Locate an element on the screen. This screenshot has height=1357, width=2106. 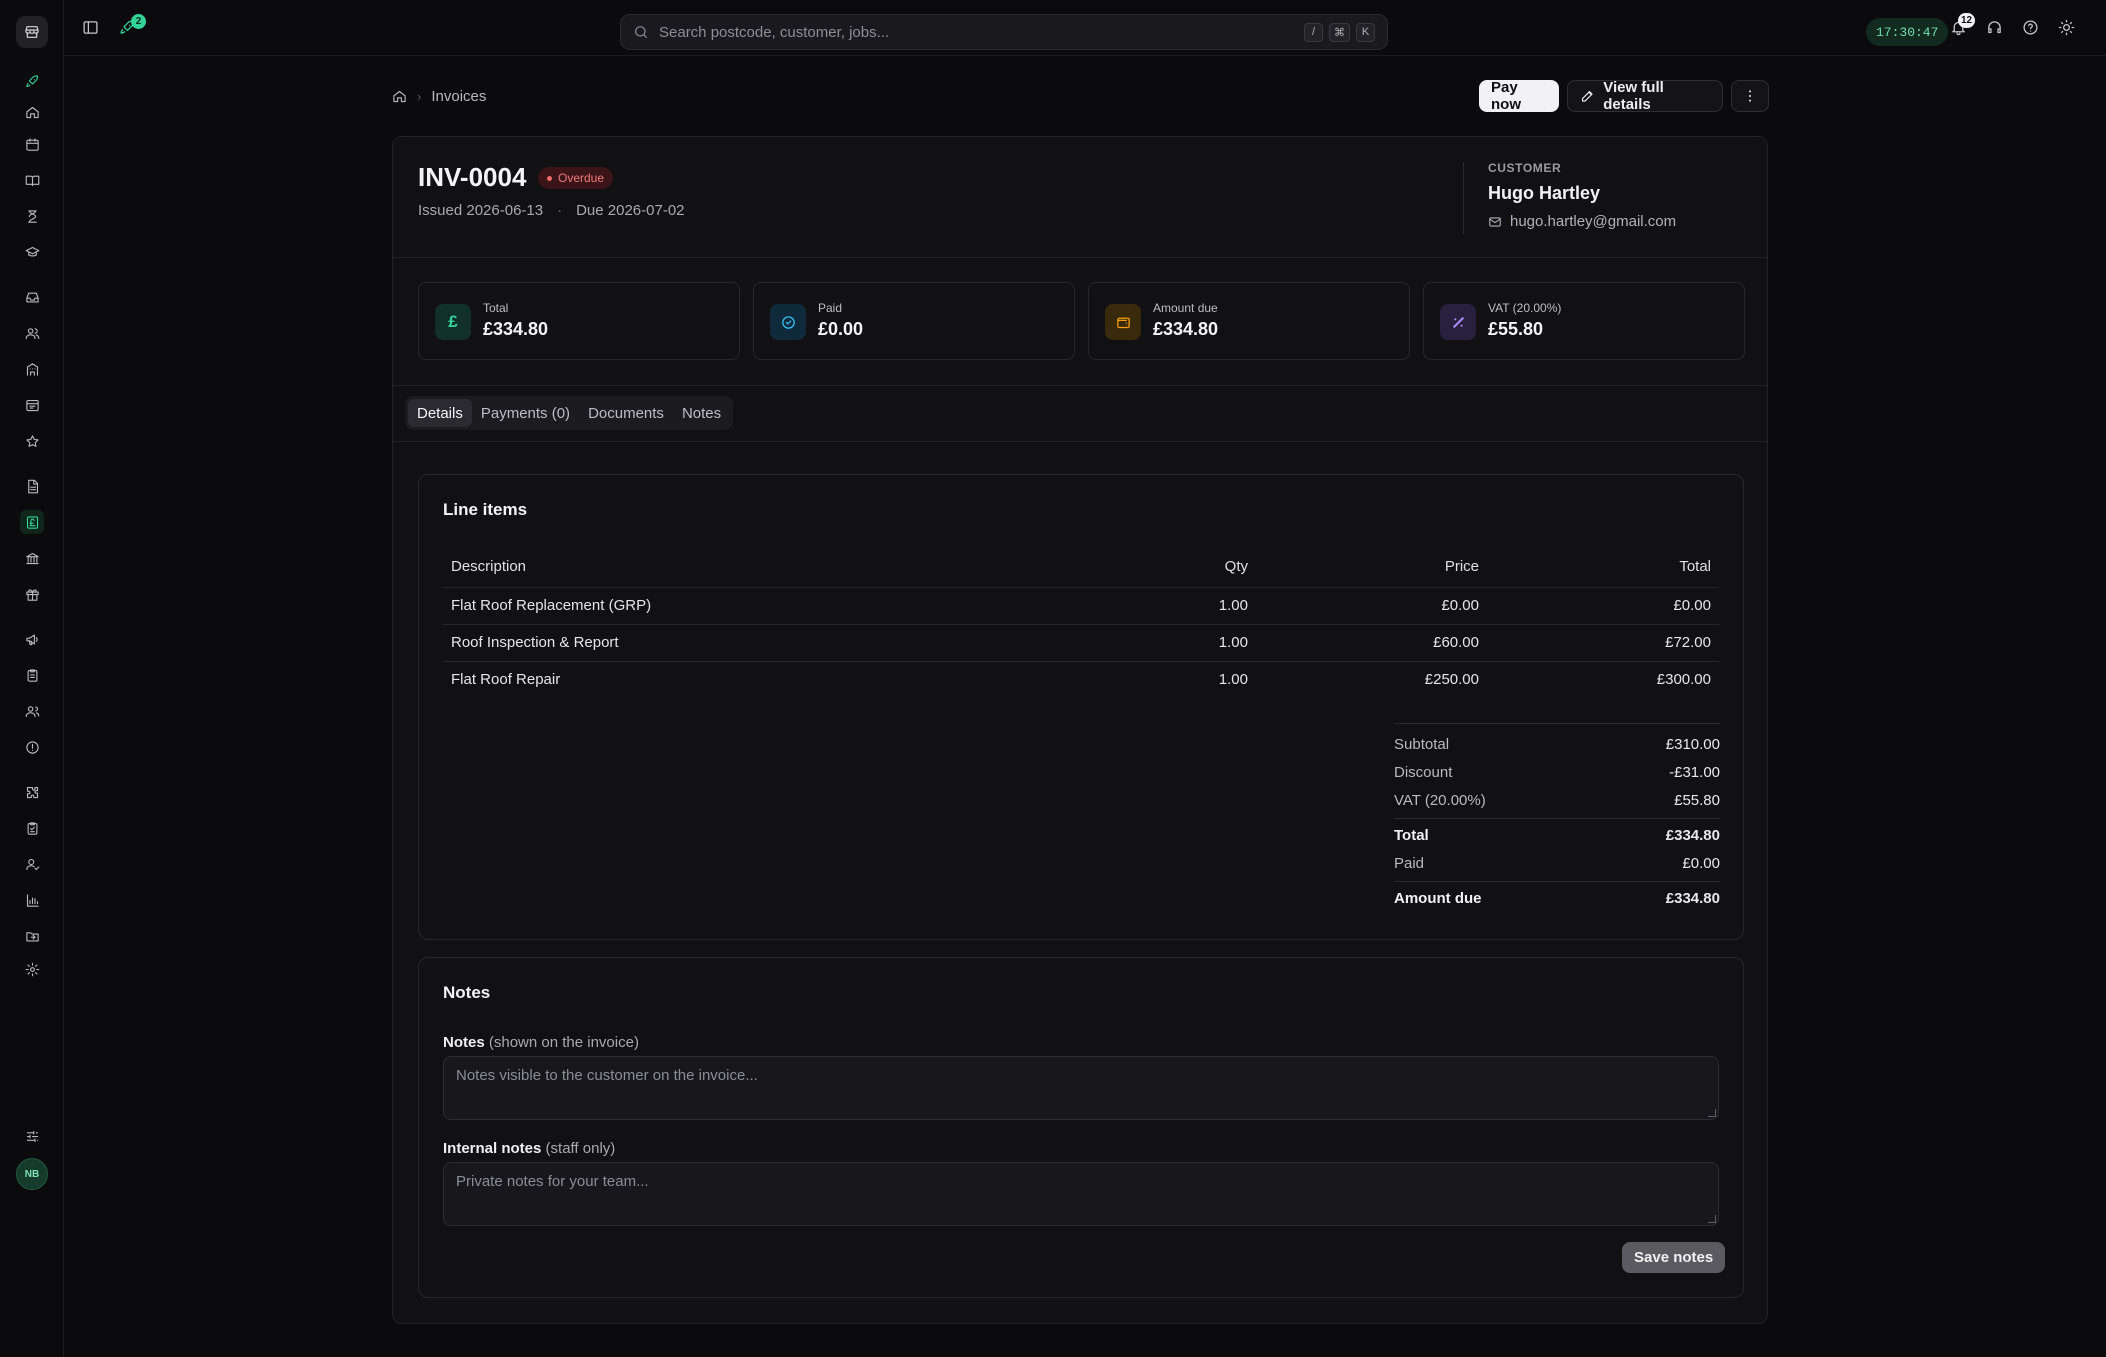
divider is located at coordinates (1557, 818).